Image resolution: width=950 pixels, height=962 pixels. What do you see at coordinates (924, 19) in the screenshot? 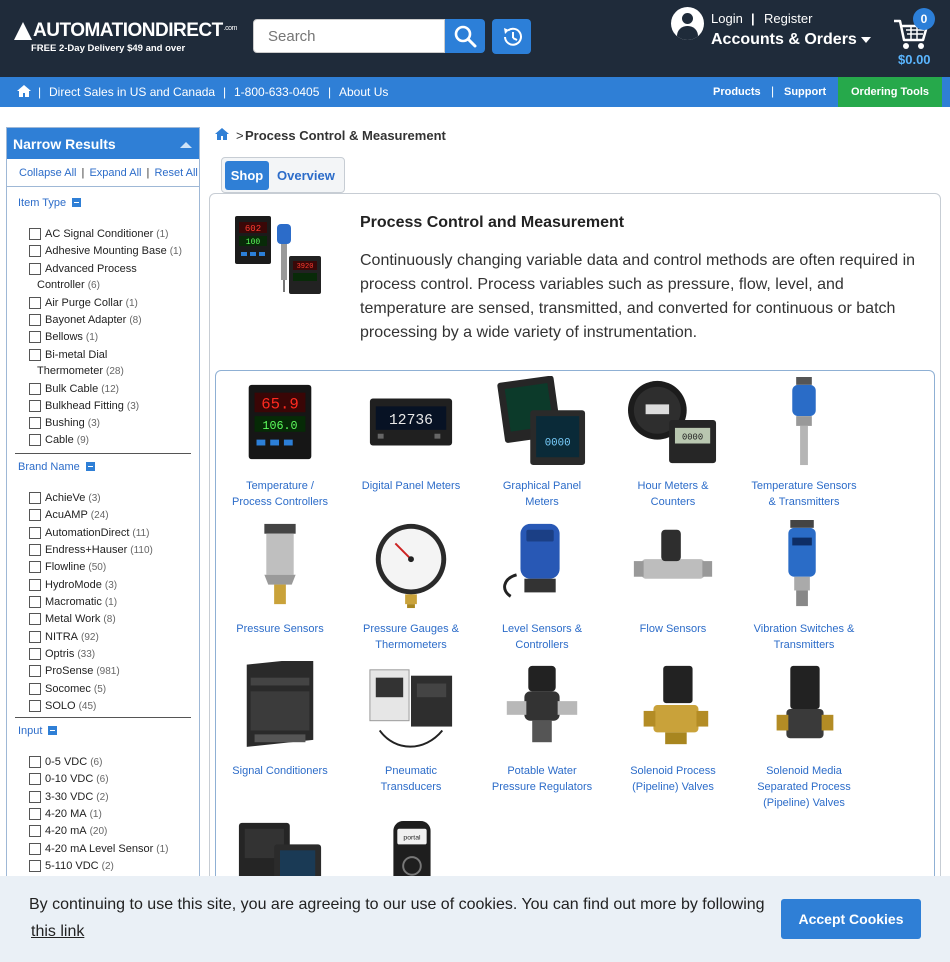
I see `cart-count-badge: 0` at bounding box center [924, 19].